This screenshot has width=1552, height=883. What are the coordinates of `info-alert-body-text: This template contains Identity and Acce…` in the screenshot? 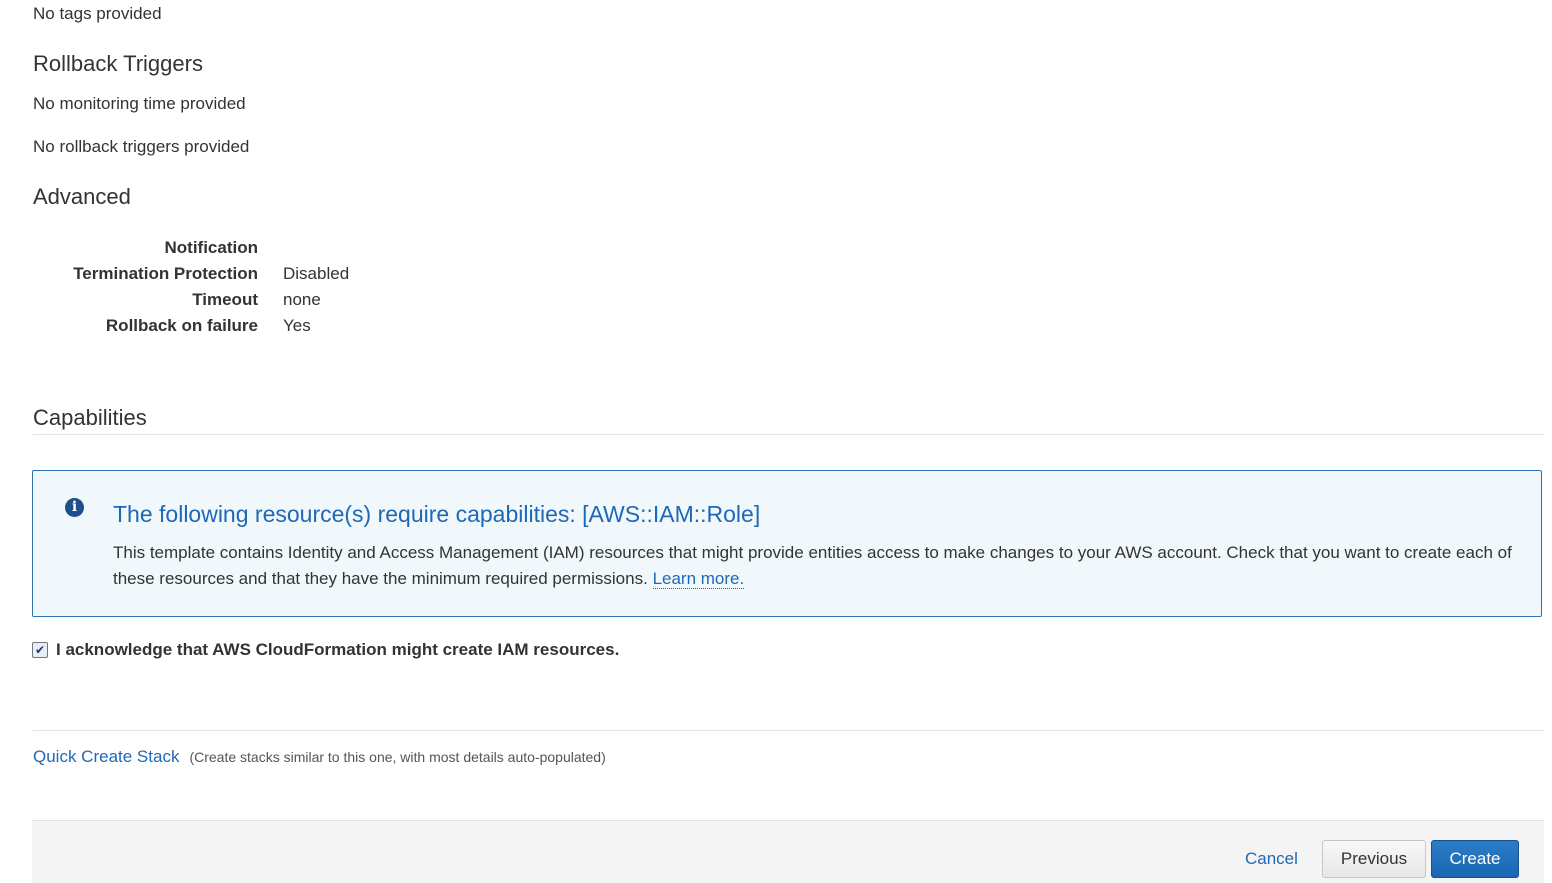 It's located at (812, 565).